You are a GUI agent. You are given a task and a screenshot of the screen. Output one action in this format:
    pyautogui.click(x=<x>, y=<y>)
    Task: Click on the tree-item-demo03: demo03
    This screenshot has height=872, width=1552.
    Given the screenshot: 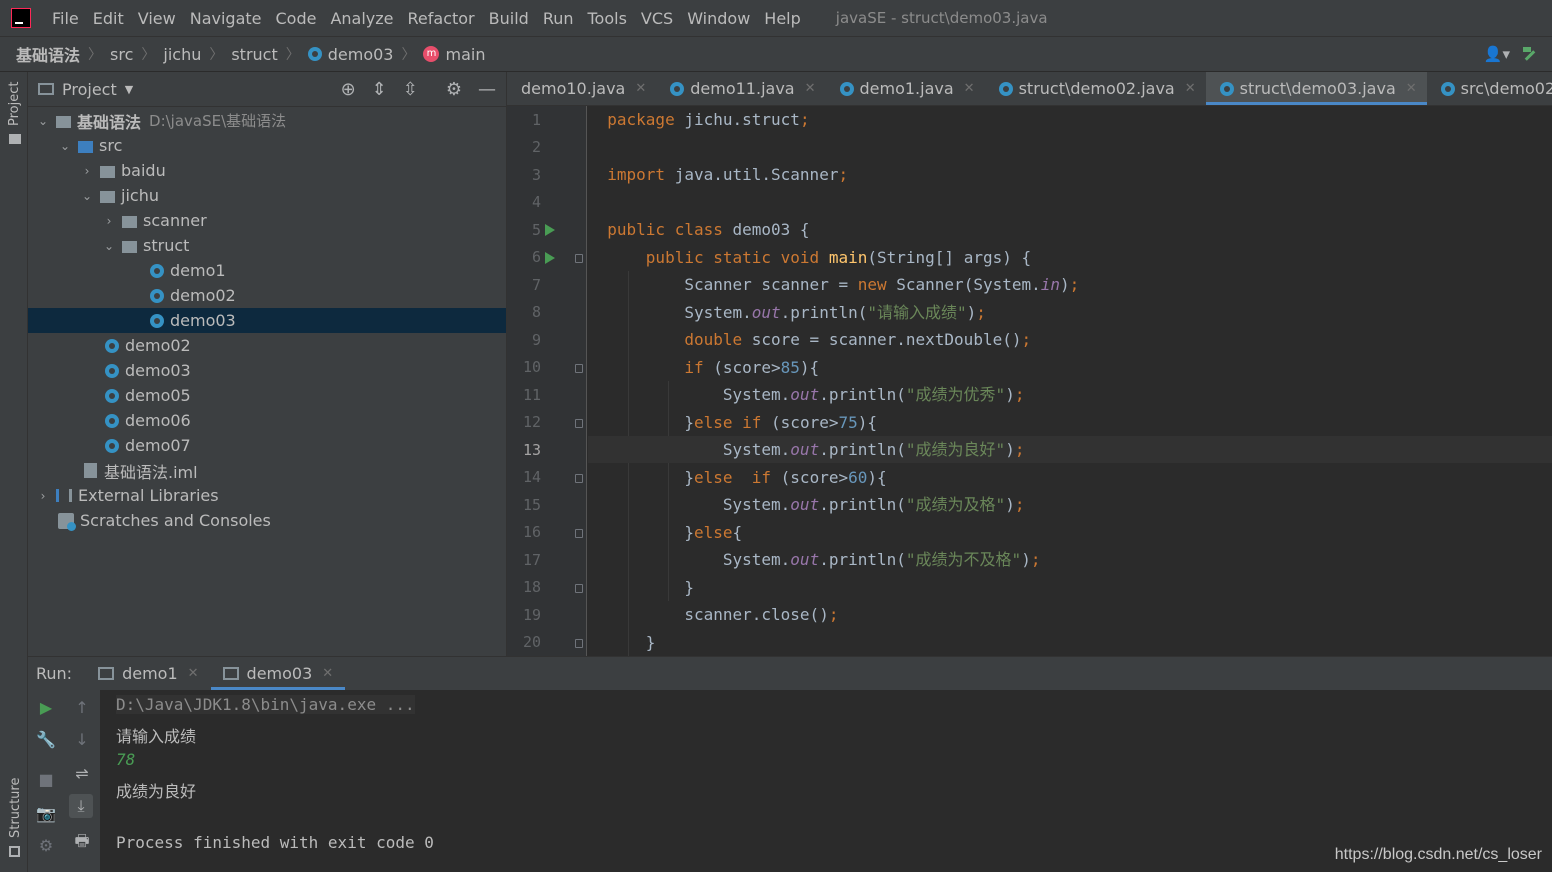 What is the action you would take?
    pyautogui.click(x=267, y=370)
    